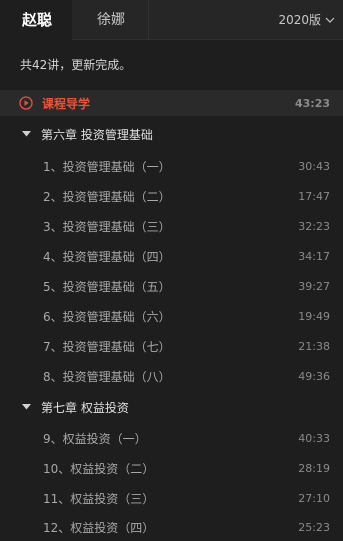  What do you see at coordinates (171, 498) in the screenshot?
I see `lesson-row: 11、权益投资（三） 27:10` at bounding box center [171, 498].